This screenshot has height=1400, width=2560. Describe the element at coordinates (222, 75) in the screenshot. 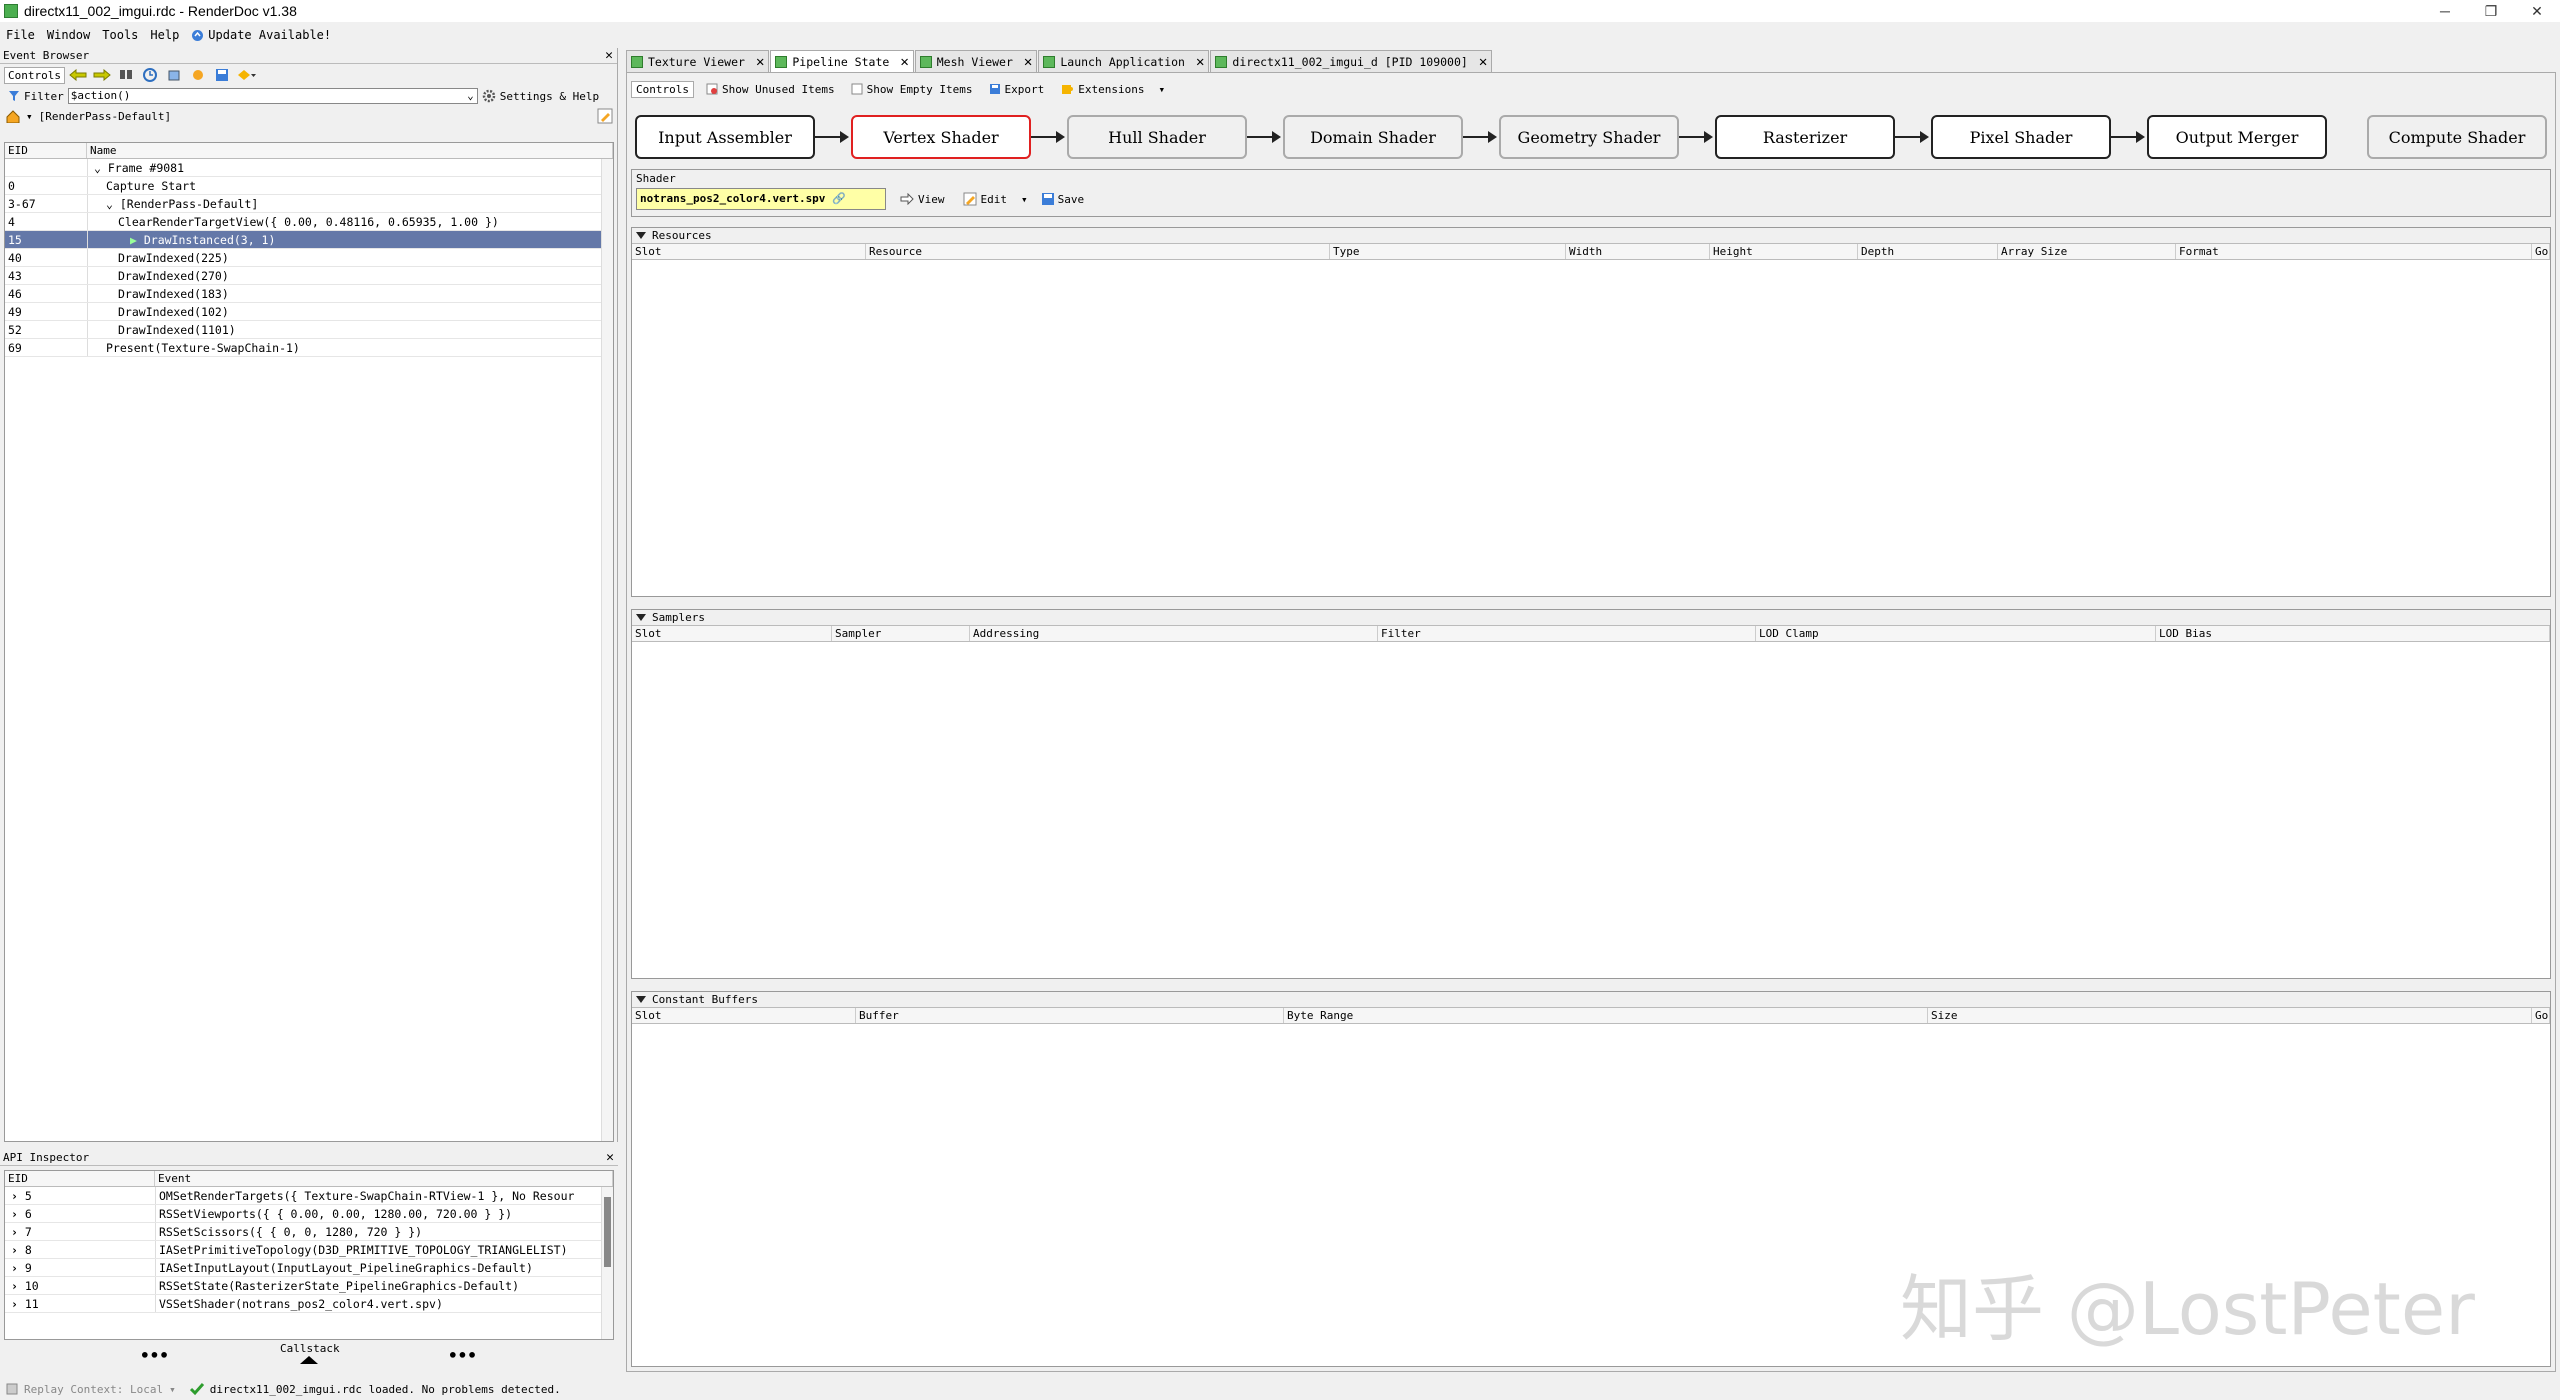

I see `save-icon` at that location.